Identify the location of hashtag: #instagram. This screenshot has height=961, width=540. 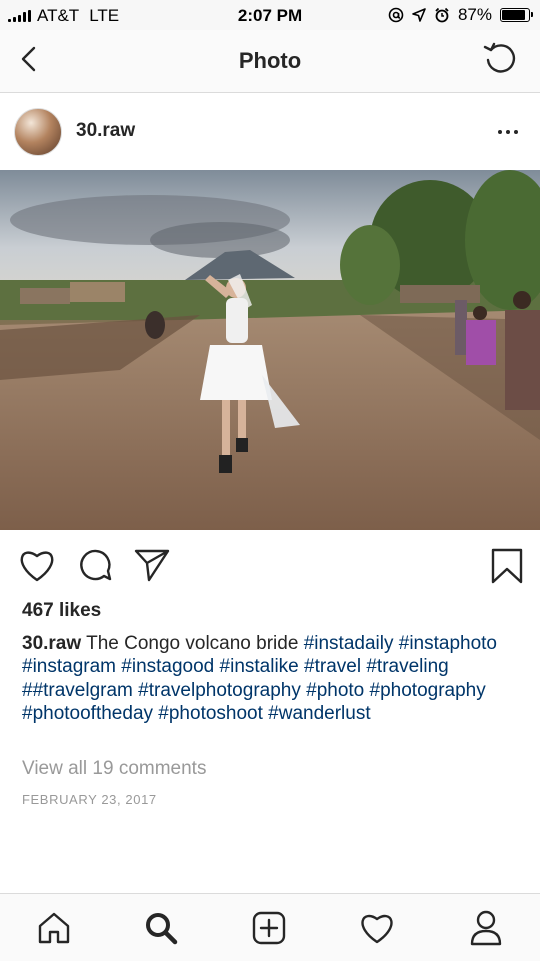
(69, 666).